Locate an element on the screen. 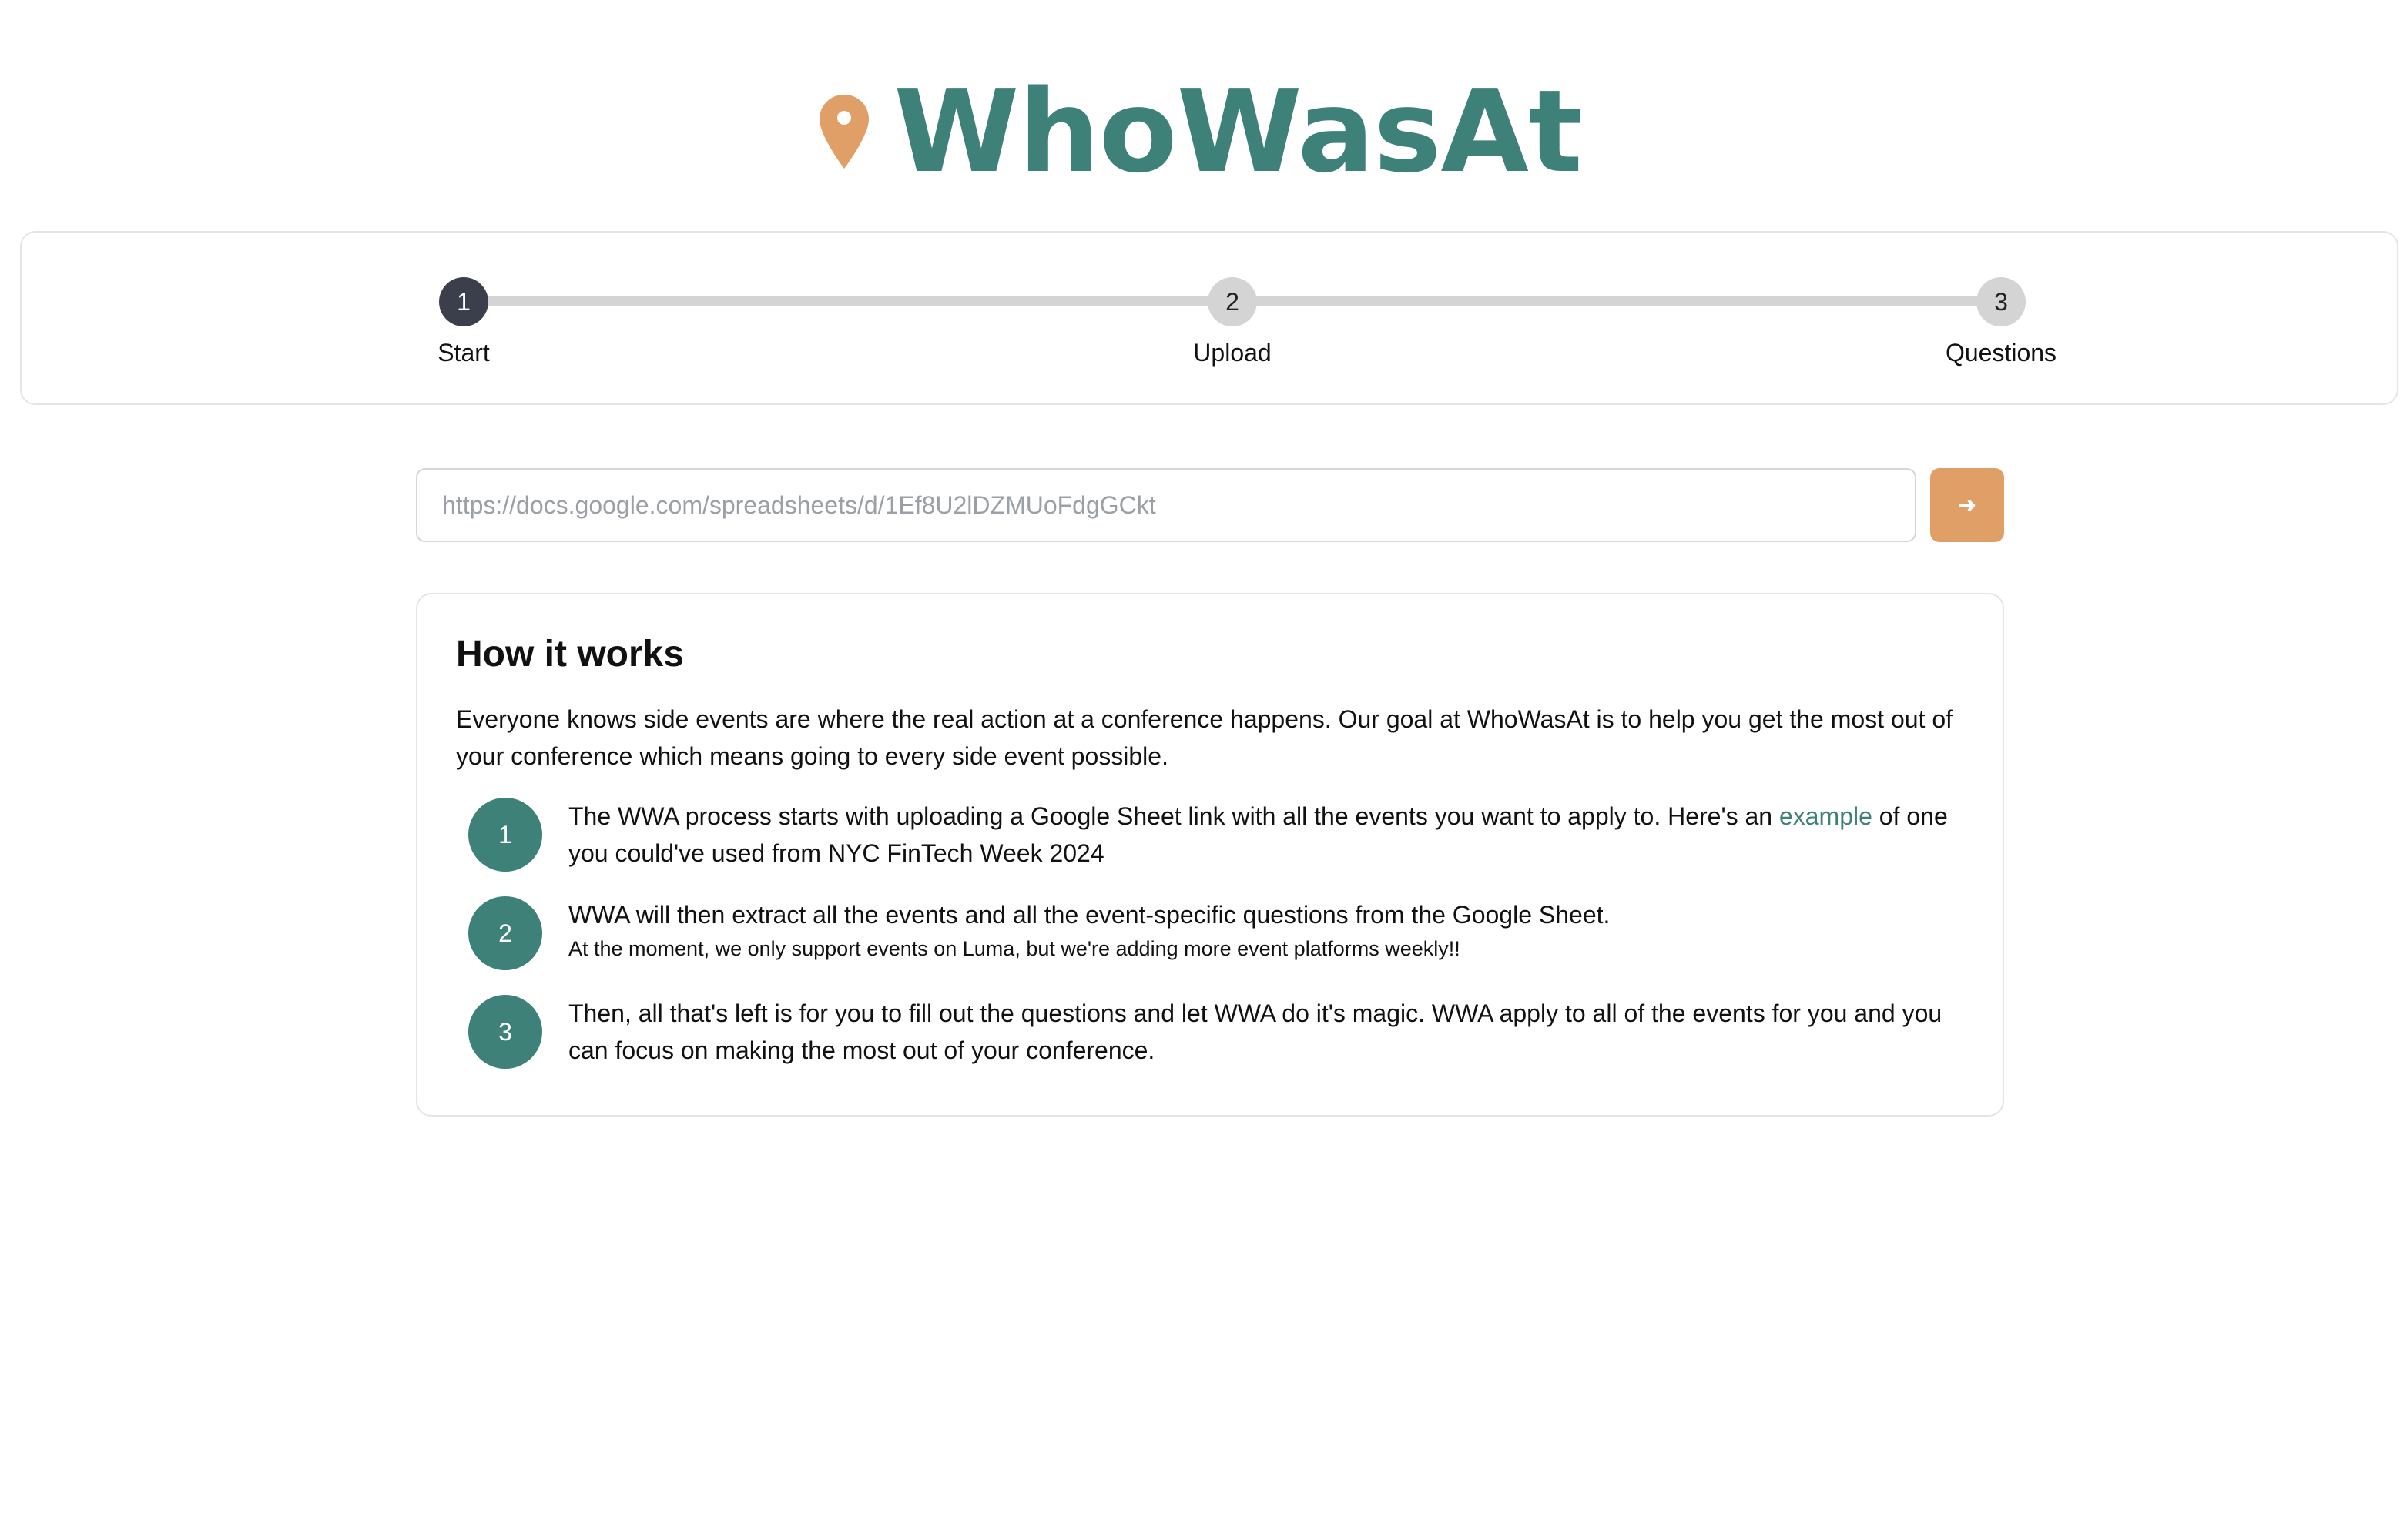 The height and width of the screenshot is (1540, 2400). step-number: 3 is located at coordinates (2001, 301).